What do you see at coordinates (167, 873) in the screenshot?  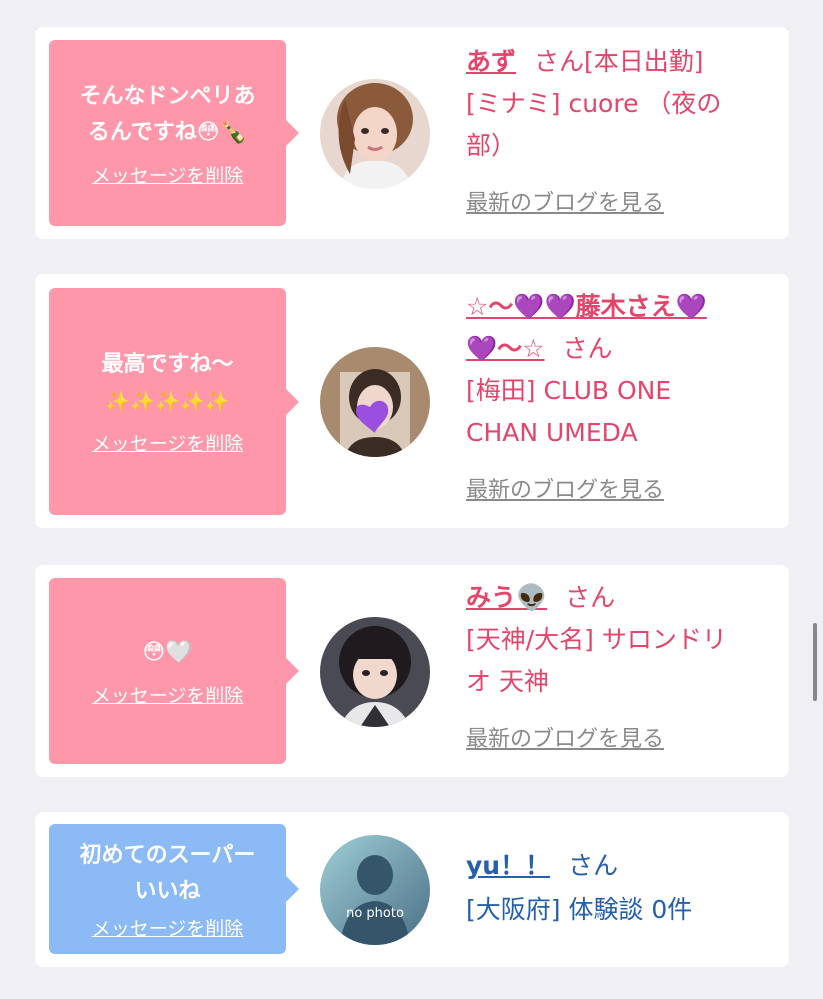 I see `message-text: 初めてのスーパー いいね` at bounding box center [167, 873].